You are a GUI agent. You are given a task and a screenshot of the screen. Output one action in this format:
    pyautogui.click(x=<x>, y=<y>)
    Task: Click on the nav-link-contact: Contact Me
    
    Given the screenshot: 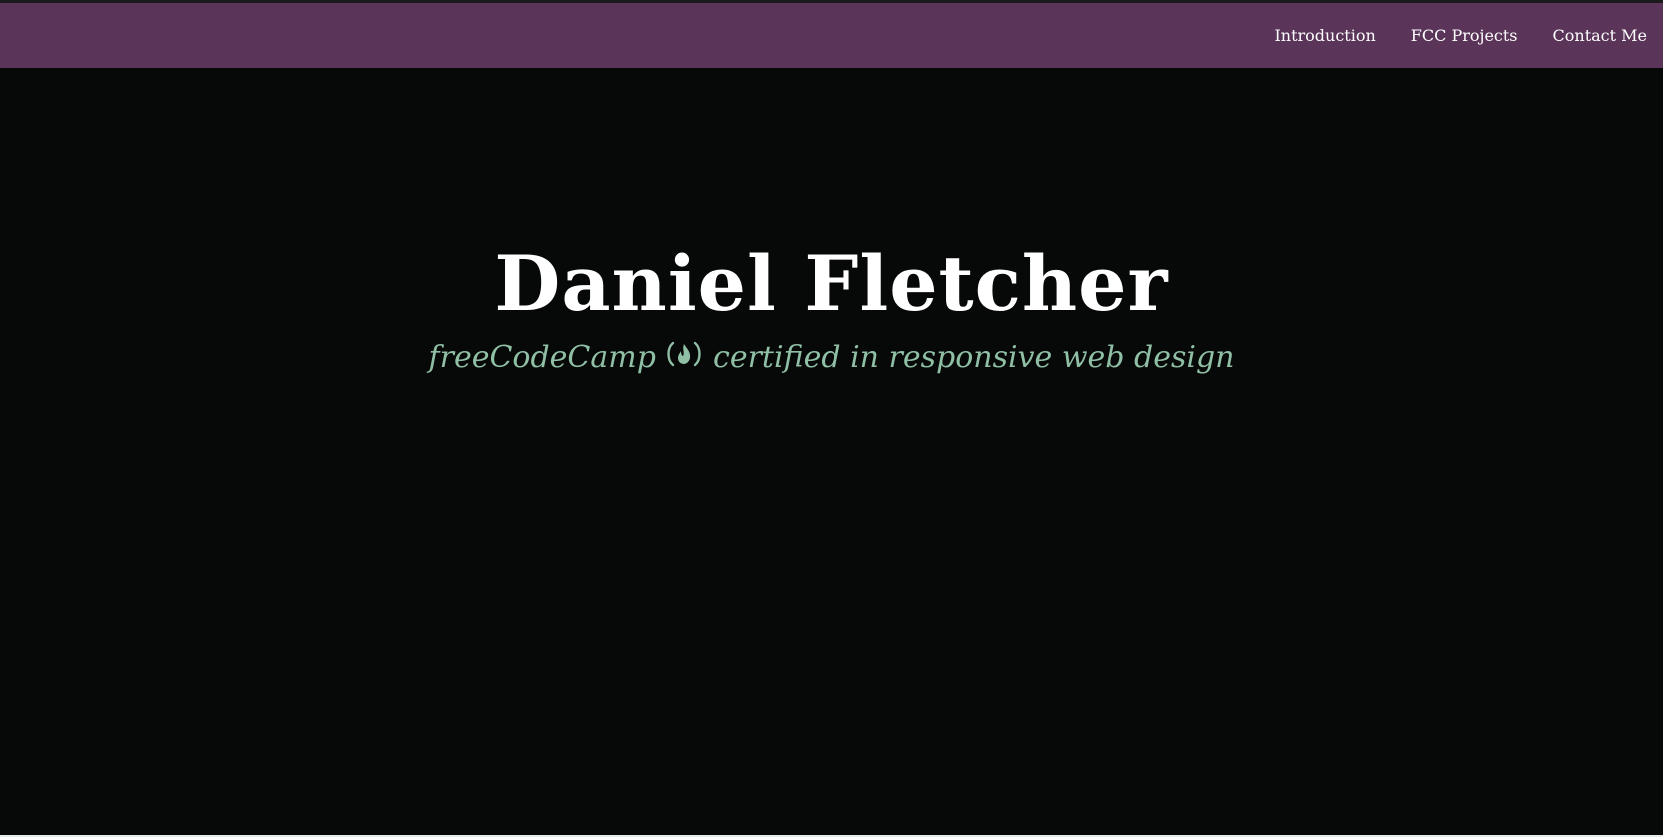 What is the action you would take?
    pyautogui.click(x=1600, y=35)
    